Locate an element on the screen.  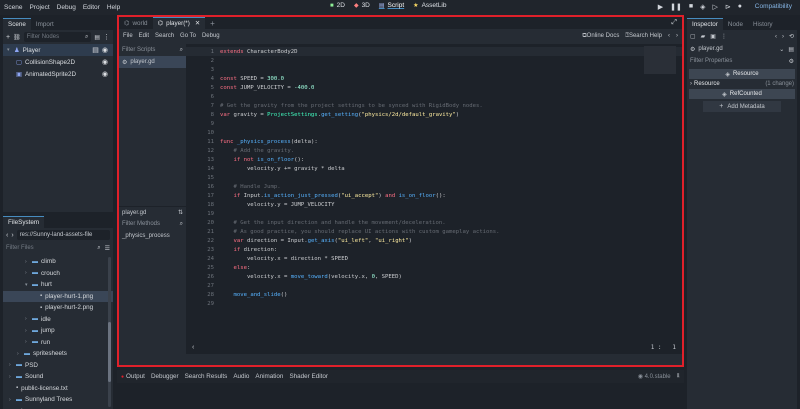
code-line: 10 is located at coordinates (434, 132).